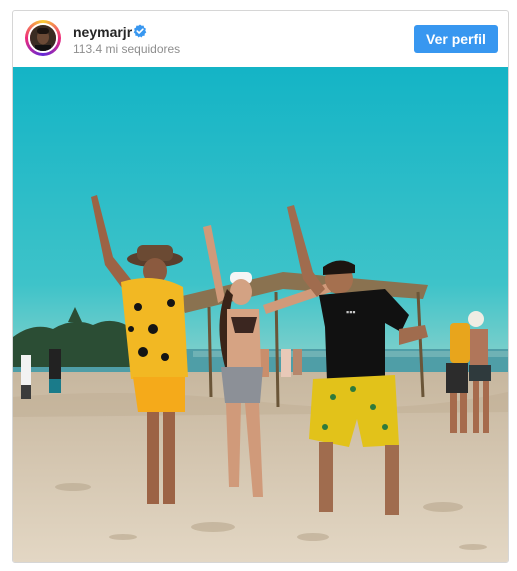 The image size is (517, 571). What do you see at coordinates (260, 39) in the screenshot?
I see `post-header: neymarjr 113.4 mi sequidores Ver perfil` at bounding box center [260, 39].